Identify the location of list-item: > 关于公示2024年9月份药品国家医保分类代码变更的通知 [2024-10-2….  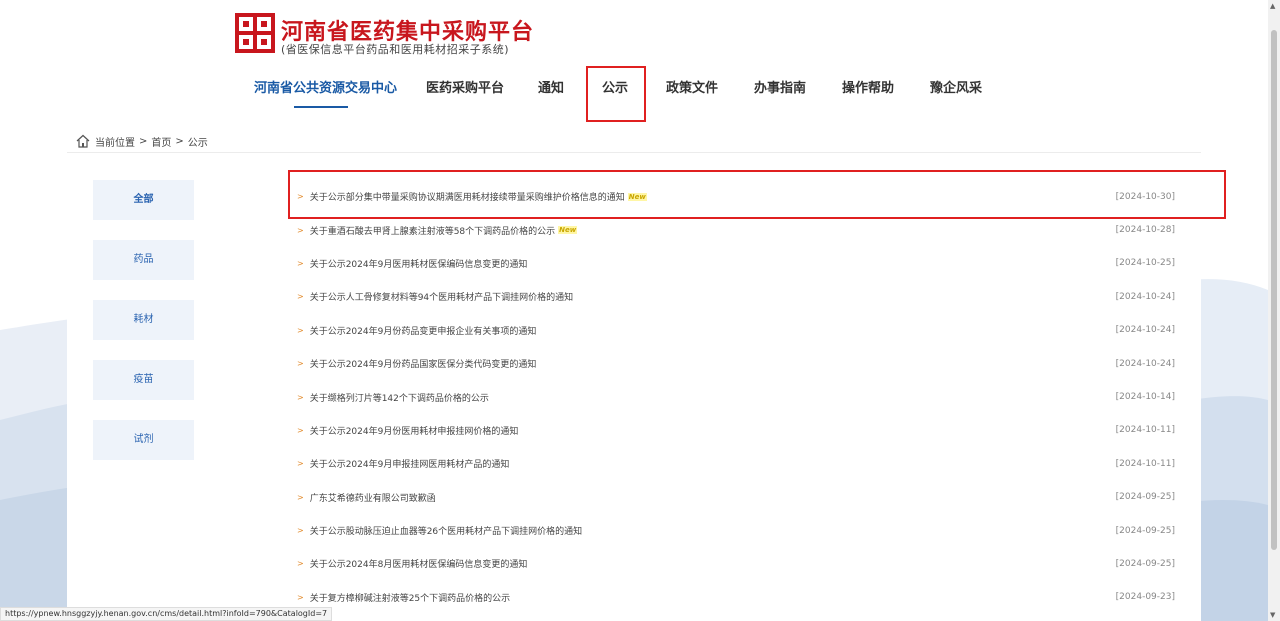
(737, 363).